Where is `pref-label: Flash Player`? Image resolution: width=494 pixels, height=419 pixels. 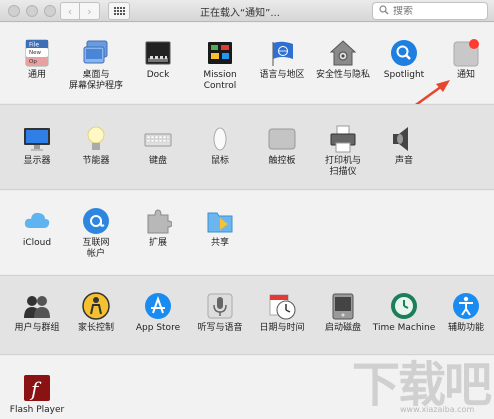
pref-label: Flash Player is located at coordinates (37, 410).